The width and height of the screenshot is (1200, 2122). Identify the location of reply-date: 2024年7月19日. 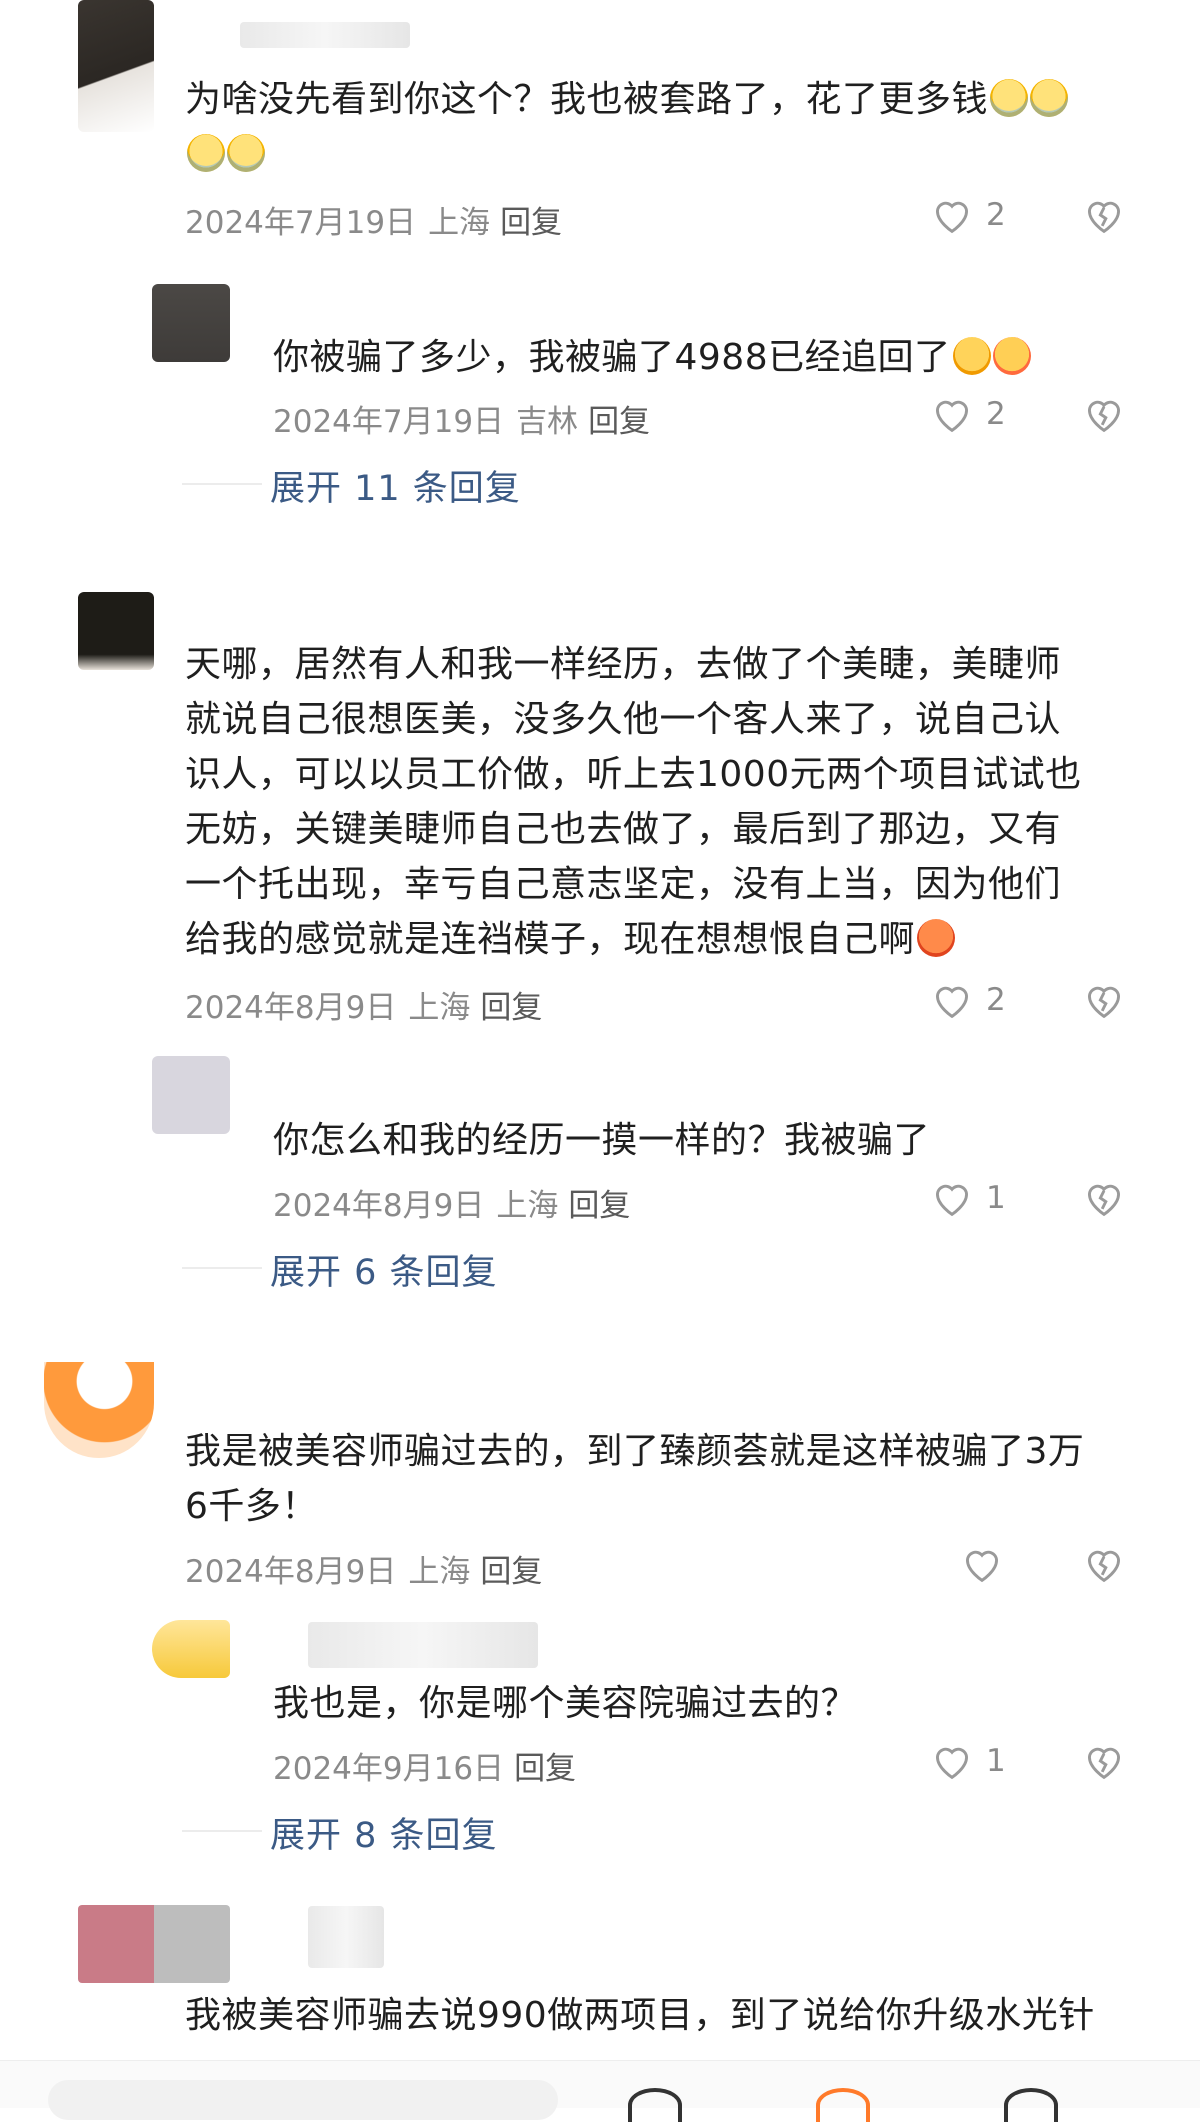
(389, 422).